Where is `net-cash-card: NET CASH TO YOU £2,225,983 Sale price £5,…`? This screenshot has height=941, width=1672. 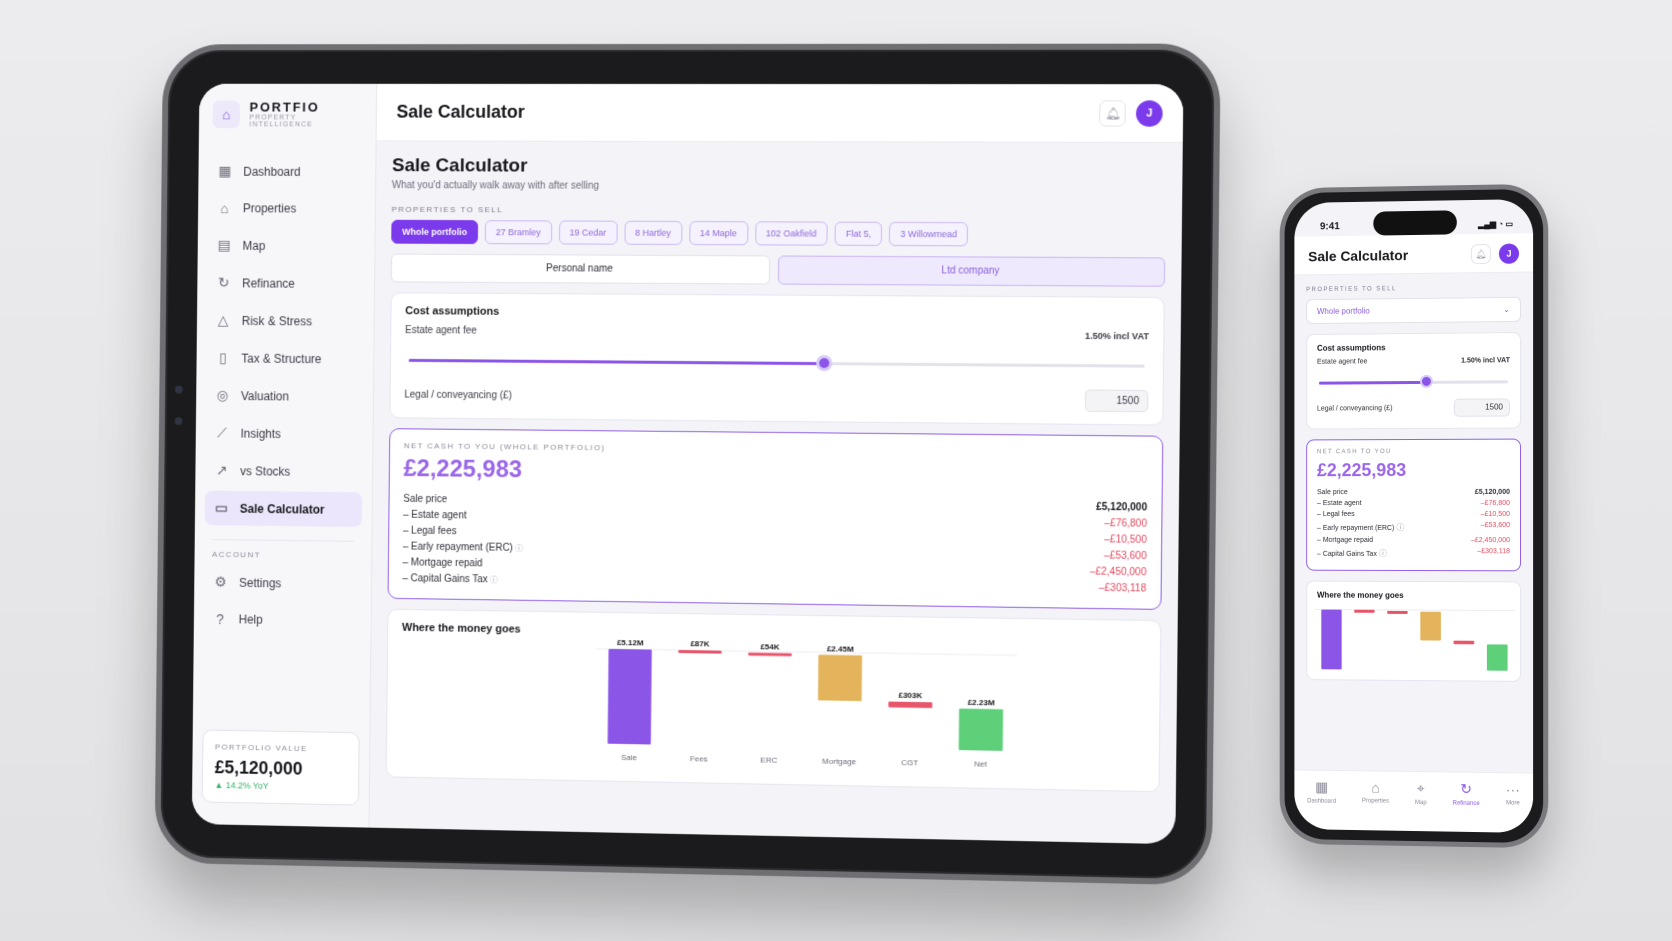 net-cash-card: NET CASH TO YOU £2,225,983 Sale price £5,… is located at coordinates (1414, 505).